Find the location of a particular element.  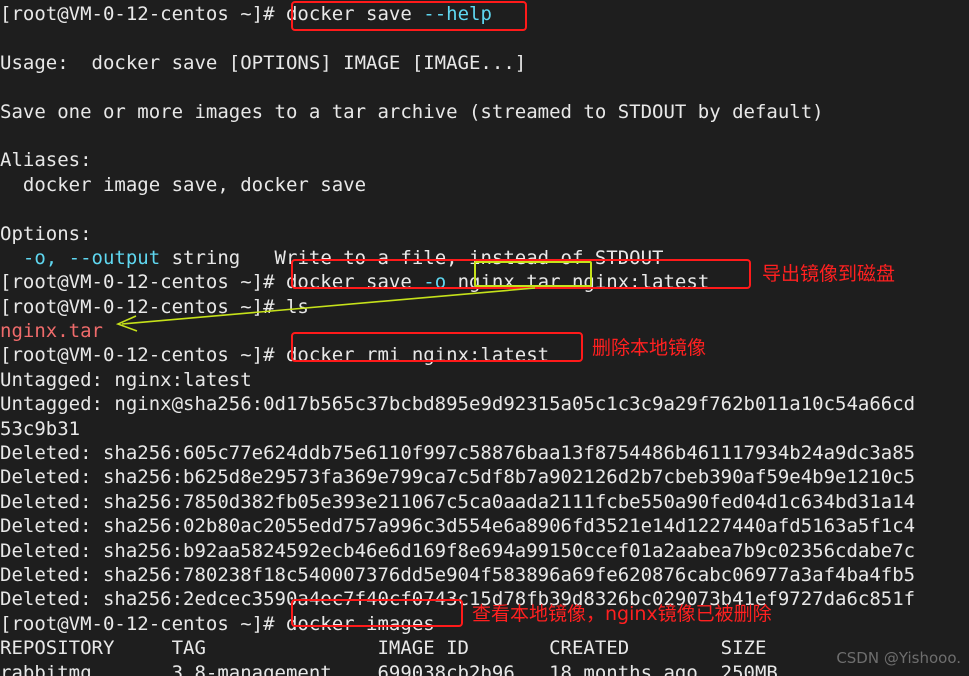

annotation-export-image: 导出镜像到磁盘 is located at coordinates (829, 274).